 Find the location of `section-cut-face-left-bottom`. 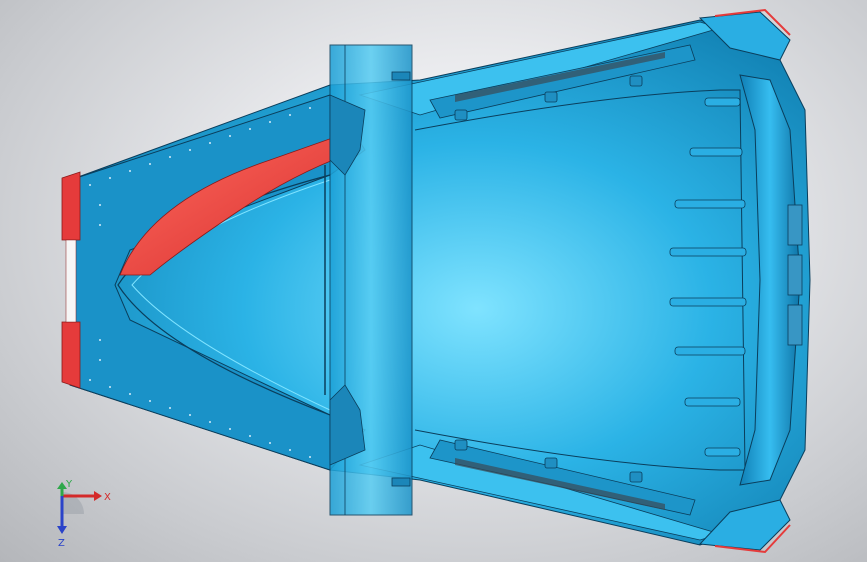

section-cut-face-left-bottom is located at coordinates (71, 355).